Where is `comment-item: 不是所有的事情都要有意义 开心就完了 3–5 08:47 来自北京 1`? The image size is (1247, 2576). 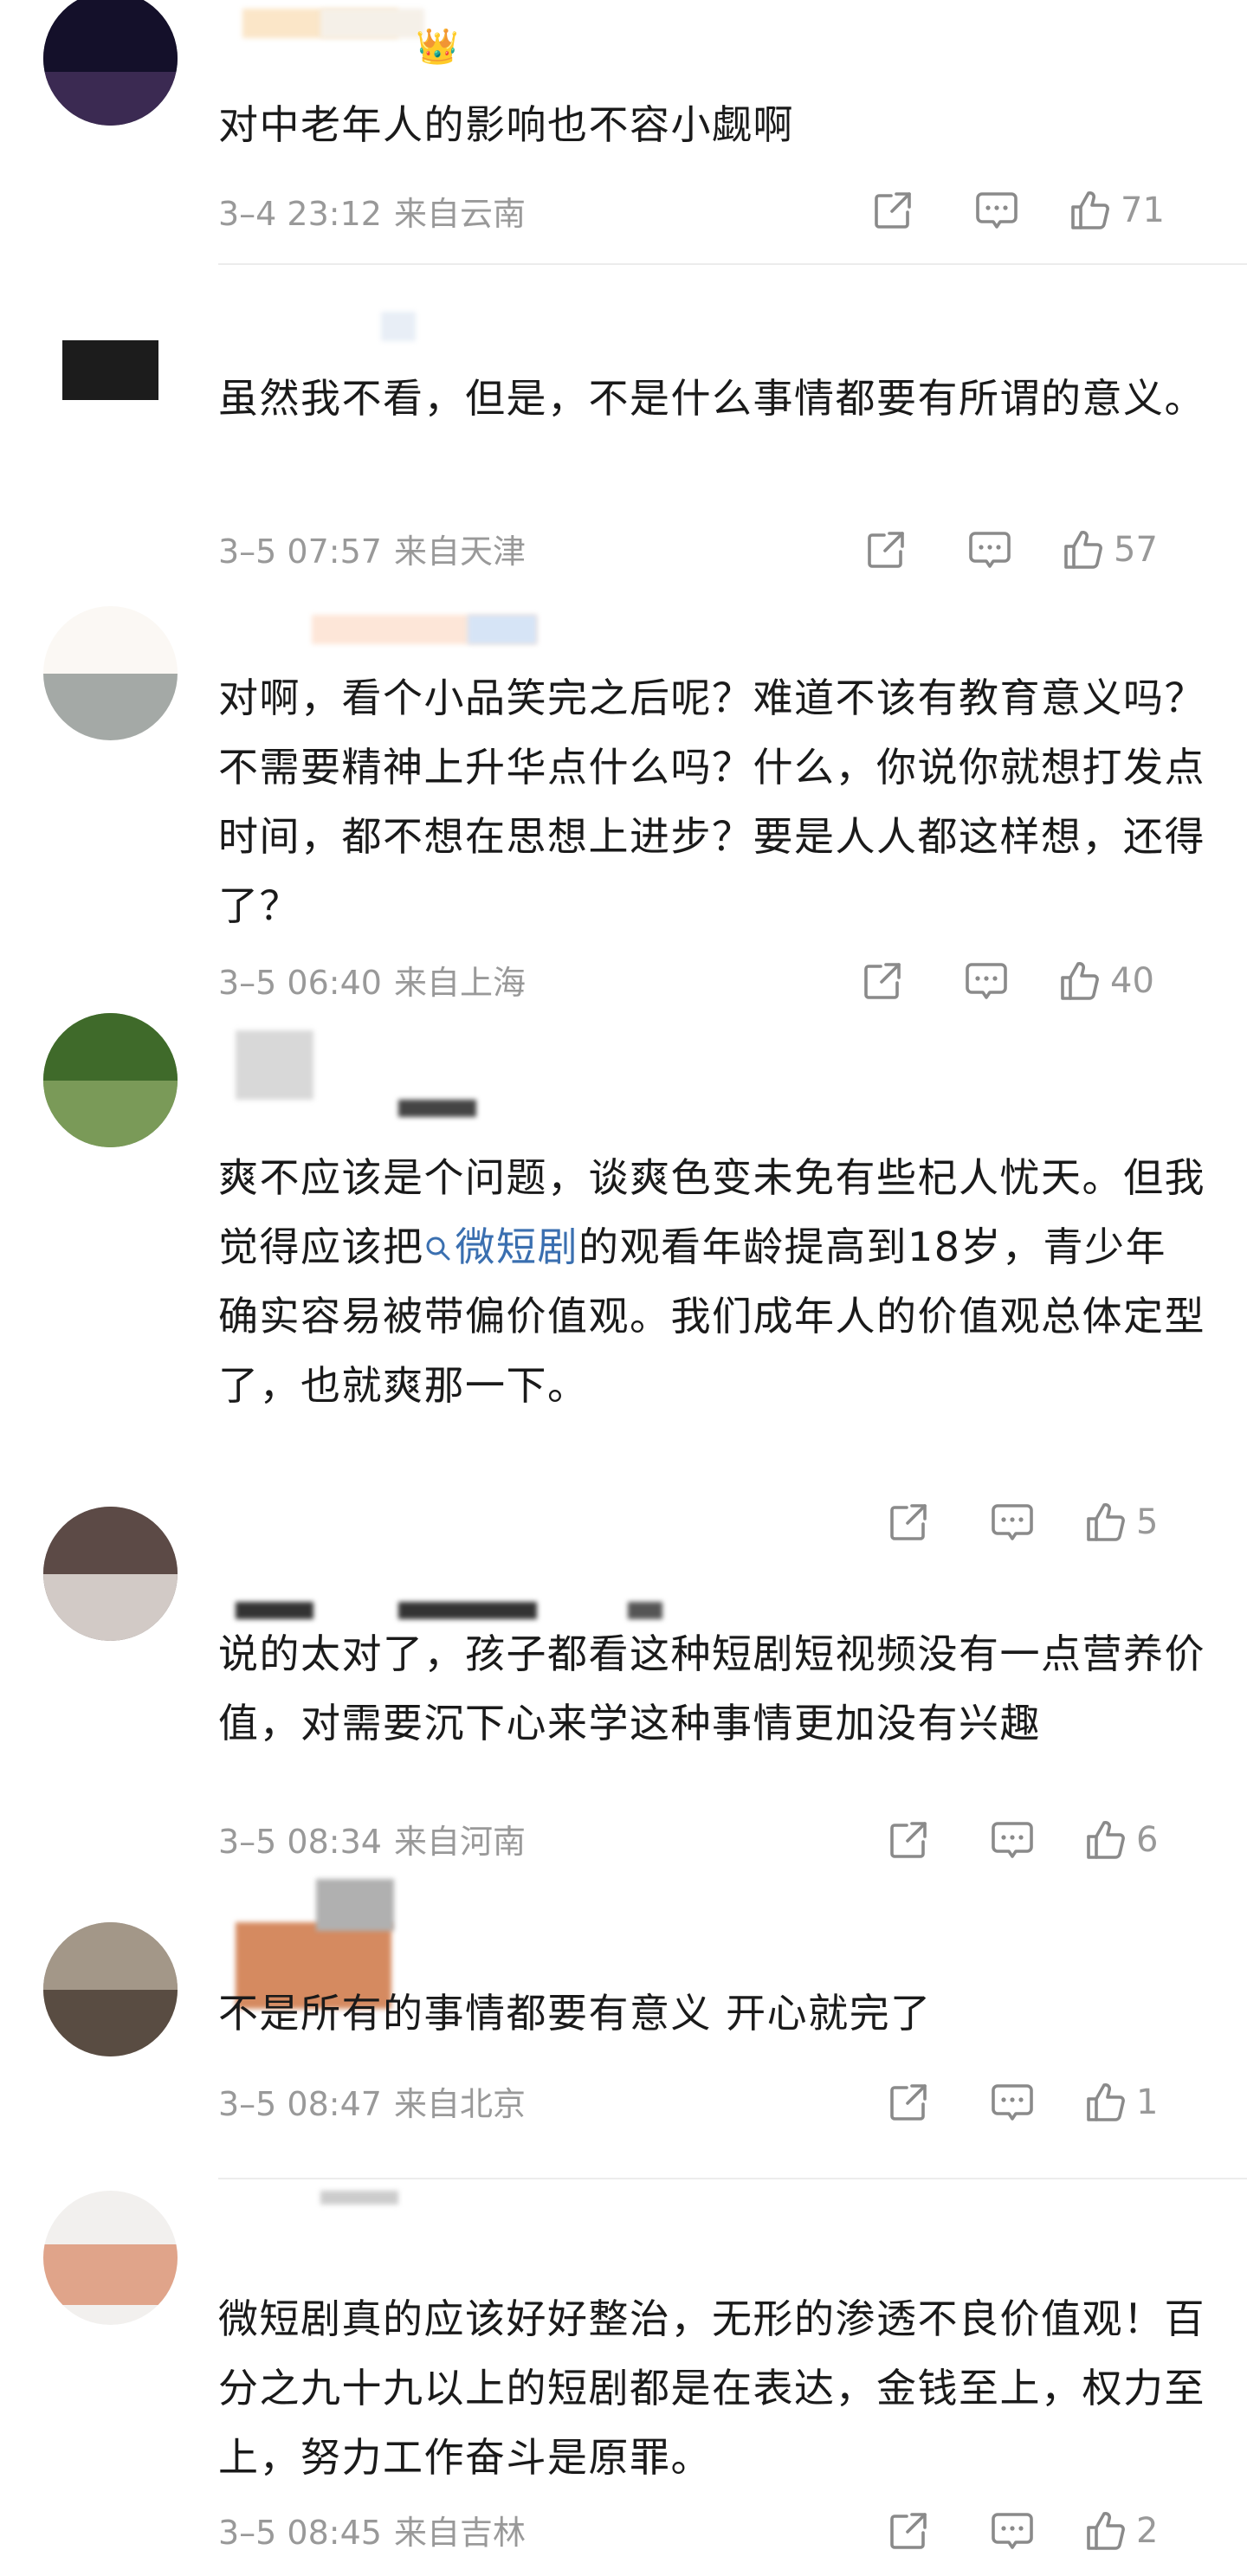 comment-item: 不是所有的事情都要有意义 开心就完了 3–5 08:47 来自北京 1 is located at coordinates (623, 2035).